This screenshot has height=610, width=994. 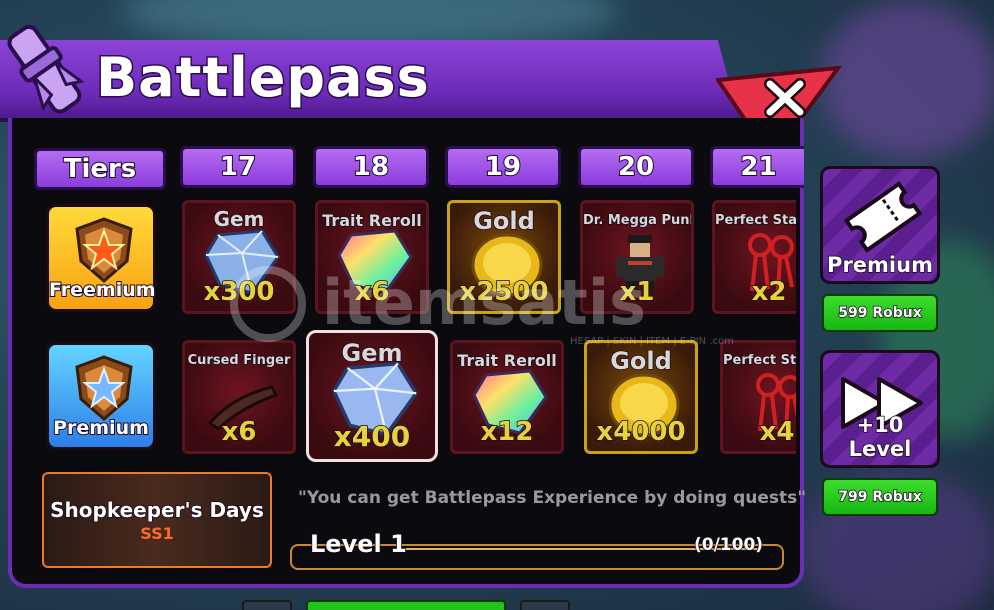 What do you see at coordinates (880, 437) in the screenshot?
I see `level-button-label: +10 Level` at bounding box center [880, 437].